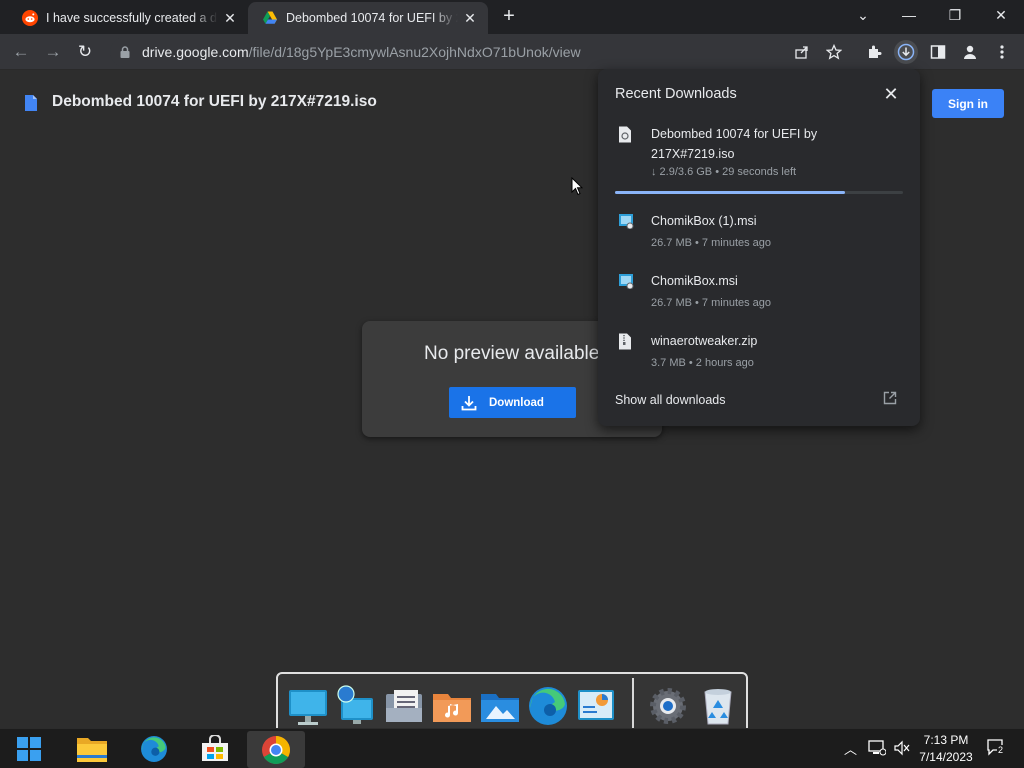  What do you see at coordinates (877, 748) in the screenshot?
I see `network-status-icon` at bounding box center [877, 748].